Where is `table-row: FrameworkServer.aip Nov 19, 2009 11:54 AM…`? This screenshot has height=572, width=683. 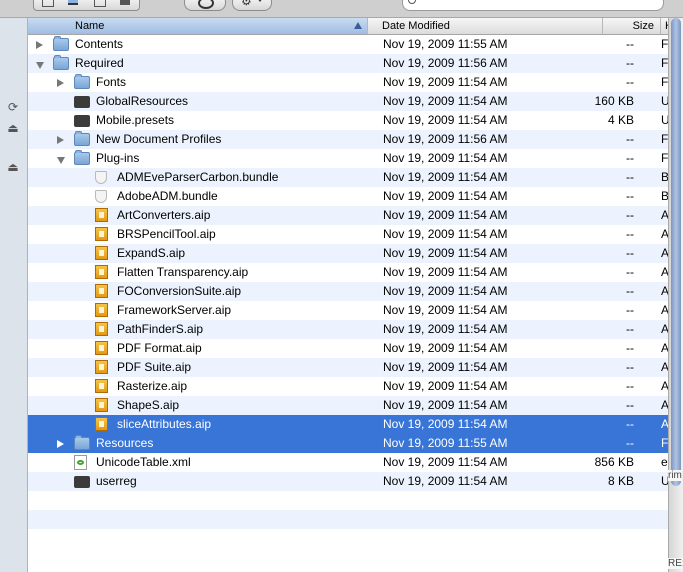 table-row: FrameworkServer.aip Nov 19, 2009 11:54 AM… is located at coordinates (348, 310).